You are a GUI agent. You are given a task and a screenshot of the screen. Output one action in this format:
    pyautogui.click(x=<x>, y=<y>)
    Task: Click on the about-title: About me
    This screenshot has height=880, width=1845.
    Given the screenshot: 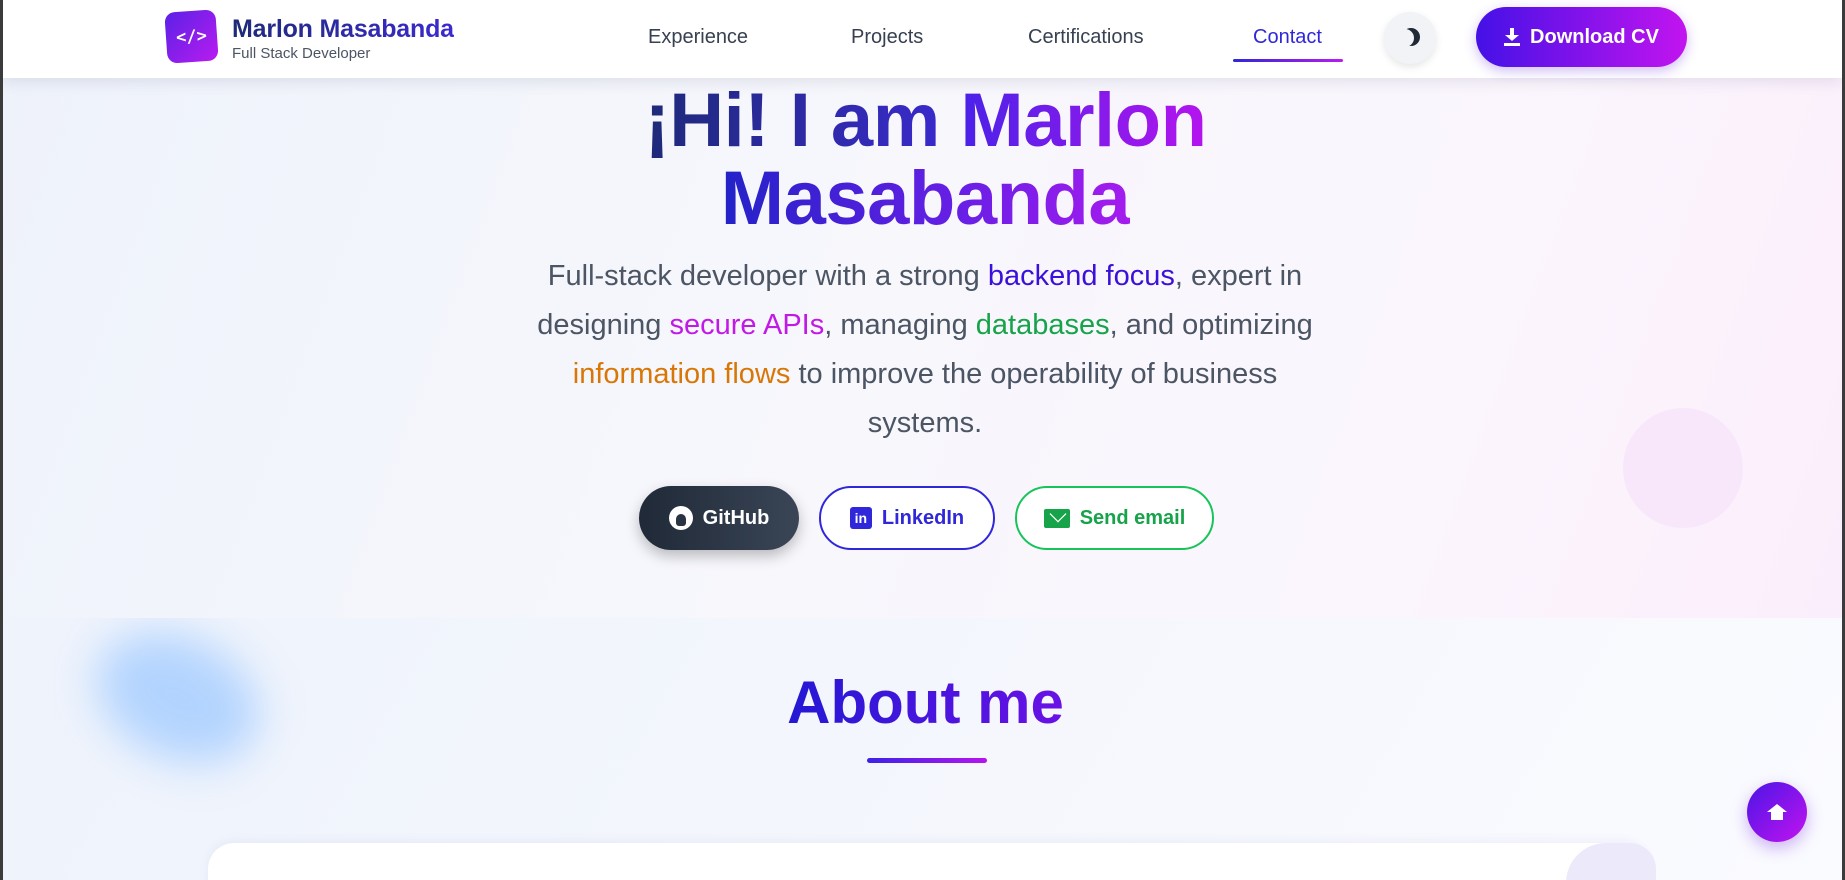 What is the action you would take?
    pyautogui.click(x=922, y=702)
    